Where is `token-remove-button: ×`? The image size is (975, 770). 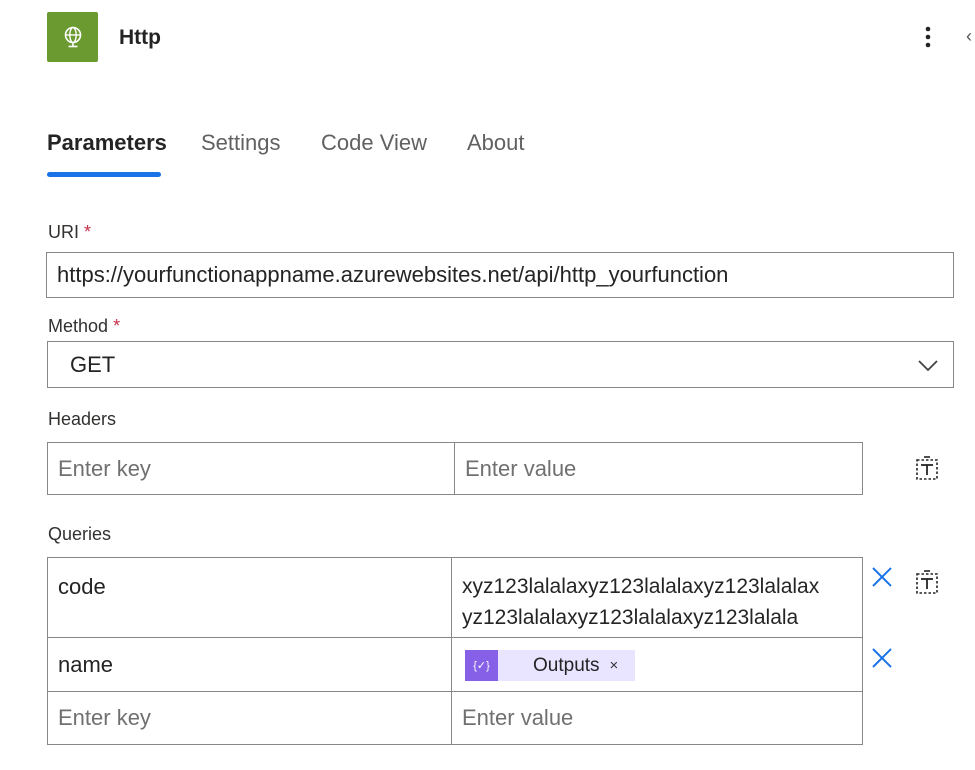
token-remove-button: × is located at coordinates (614, 665).